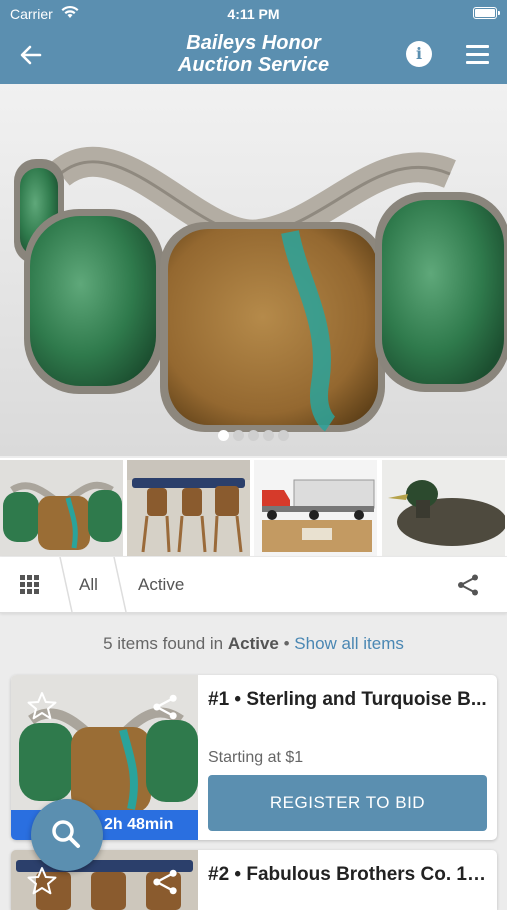  Describe the element at coordinates (253, 43) in the screenshot. I see `title-line-1: Baileys Honor` at that location.